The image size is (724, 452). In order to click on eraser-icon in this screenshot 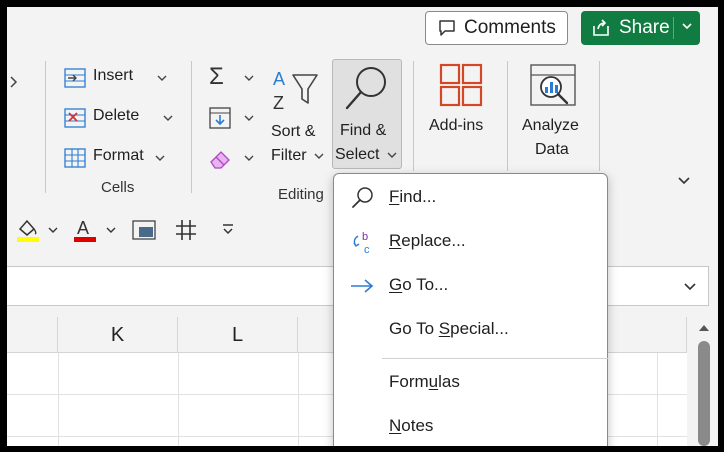, I will do `click(220, 160)`.